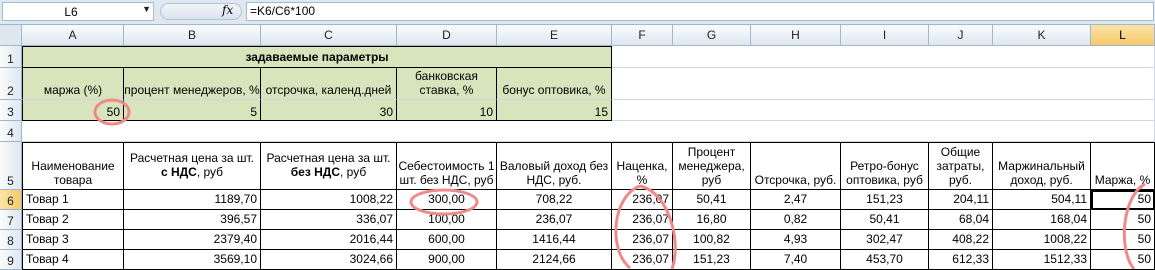 This screenshot has height=270, width=1155. Describe the element at coordinates (329, 84) in the screenshot. I see `param-header-delay-days: отсрочка, календ.дней` at that location.